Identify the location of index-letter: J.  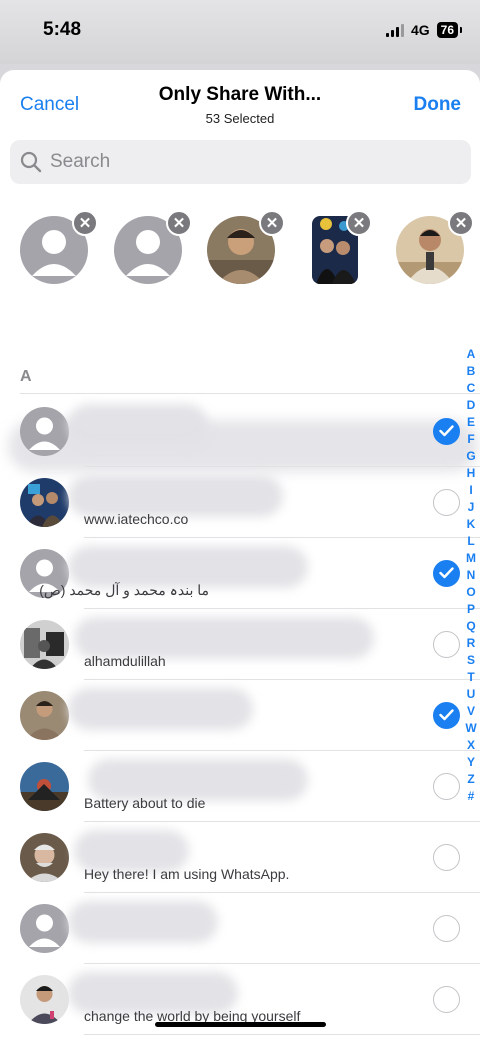
(471, 507).